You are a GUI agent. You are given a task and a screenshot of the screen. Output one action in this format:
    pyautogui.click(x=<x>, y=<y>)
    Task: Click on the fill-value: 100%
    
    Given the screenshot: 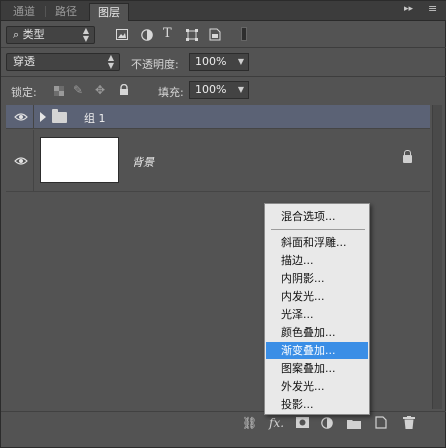 What is the action you would take?
    pyautogui.click(x=211, y=89)
    